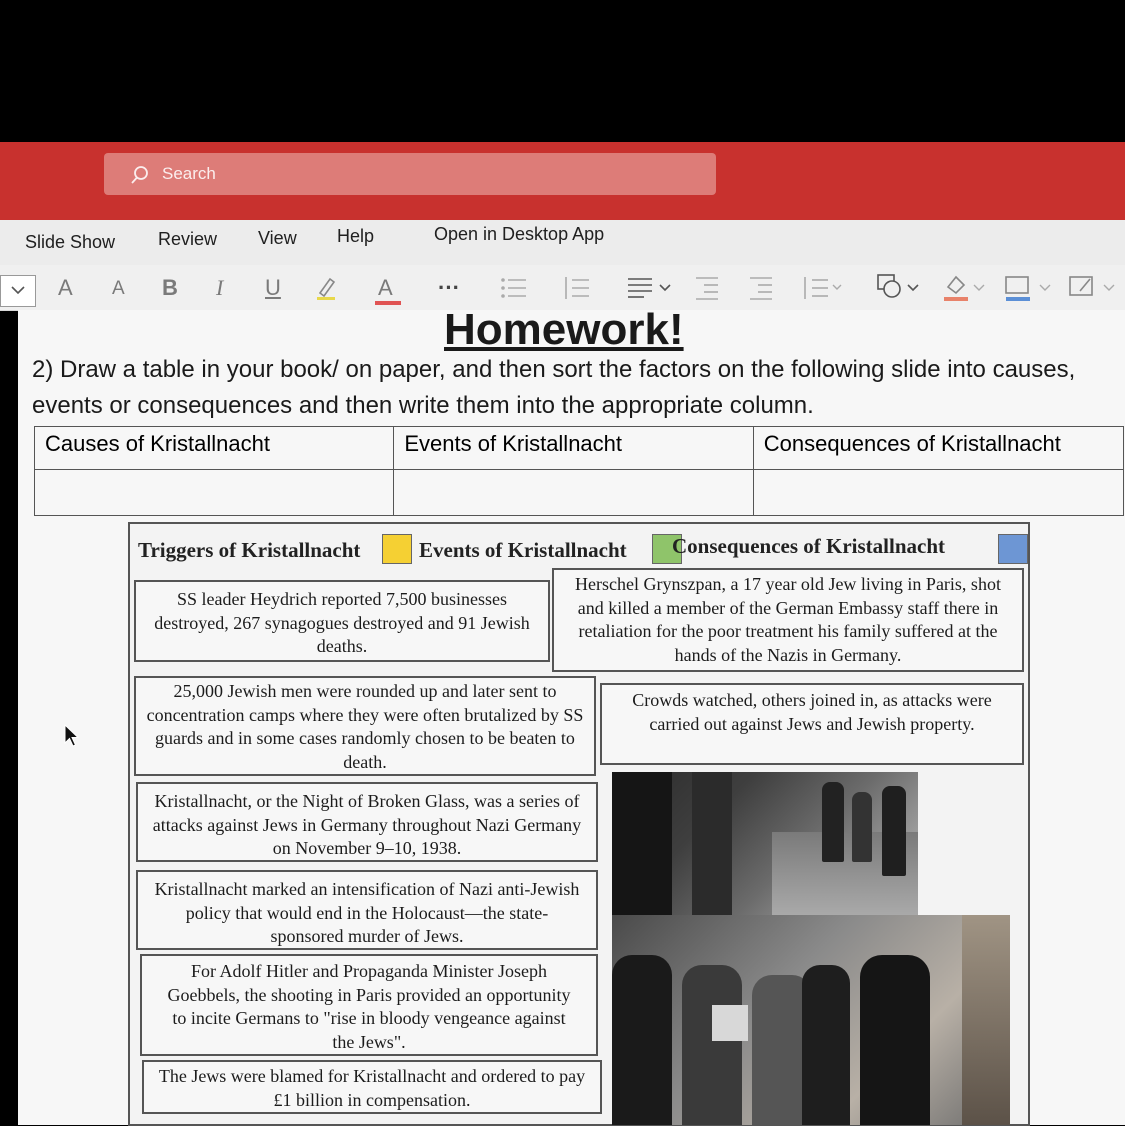 Image resolution: width=1125 pixels, height=1126 pixels. I want to click on align-dropdown-icon, so click(650, 288).